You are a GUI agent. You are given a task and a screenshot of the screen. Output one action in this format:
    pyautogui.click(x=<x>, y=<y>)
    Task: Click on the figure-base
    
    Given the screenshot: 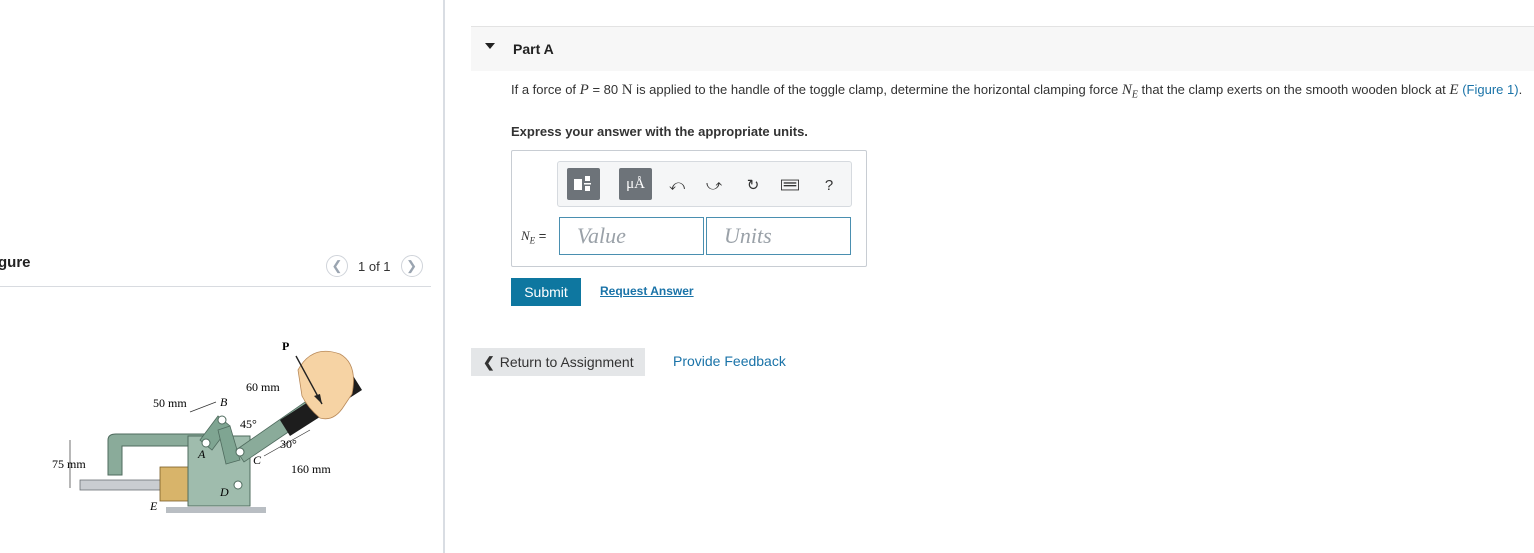 What is the action you would take?
    pyautogui.click(x=216, y=510)
    